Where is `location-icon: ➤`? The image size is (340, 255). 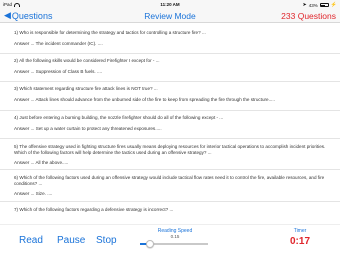
location-icon: ➤ is located at coordinates (304, 5).